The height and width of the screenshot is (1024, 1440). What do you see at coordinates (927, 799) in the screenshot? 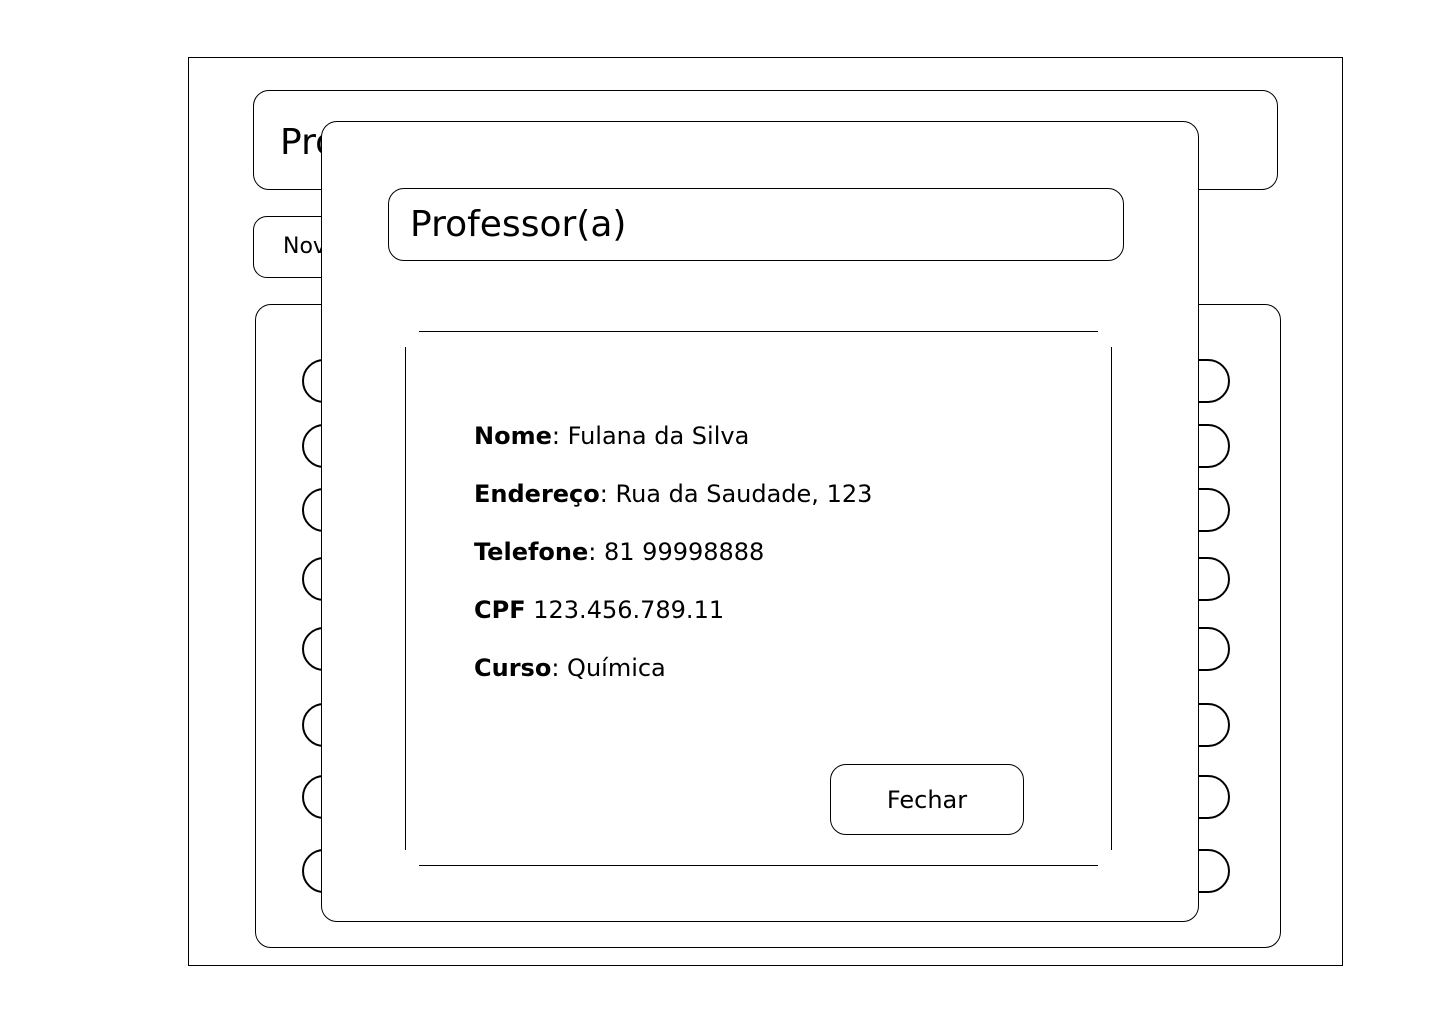
I see `close-button: Fechar` at bounding box center [927, 799].